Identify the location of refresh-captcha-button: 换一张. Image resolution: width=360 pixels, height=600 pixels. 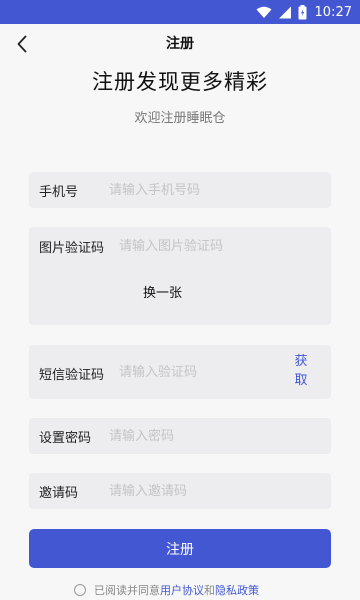
(162, 291).